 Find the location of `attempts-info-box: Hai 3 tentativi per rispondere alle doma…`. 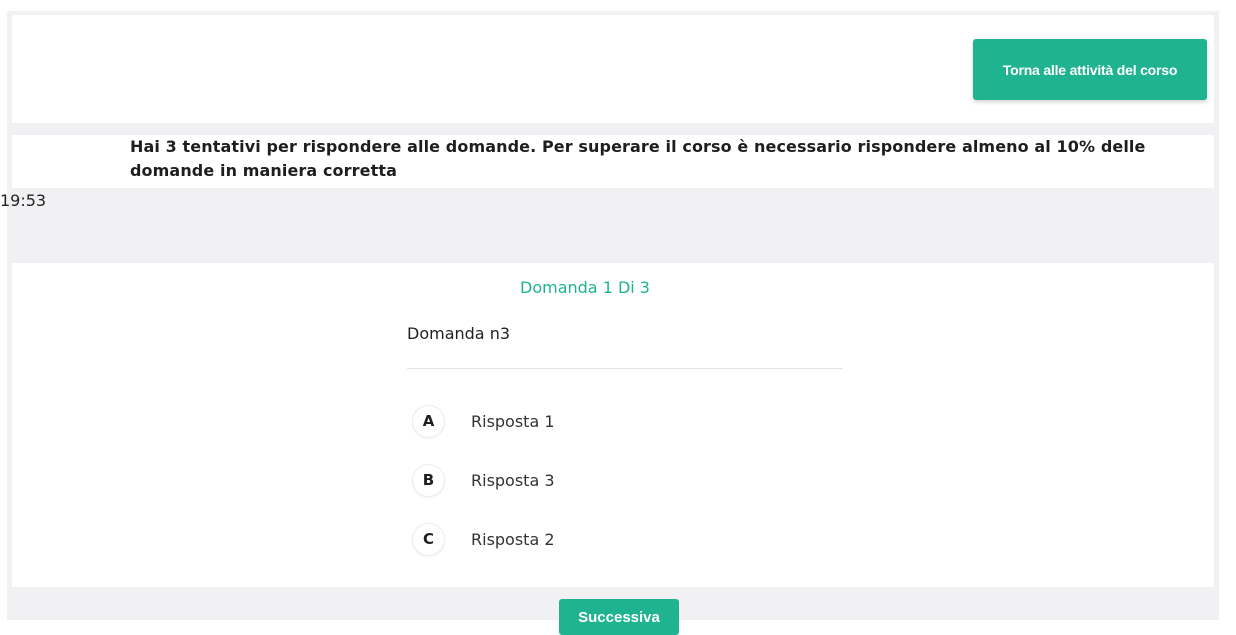

attempts-info-box: Hai 3 tentativi per rispondere alle doma… is located at coordinates (613, 161).